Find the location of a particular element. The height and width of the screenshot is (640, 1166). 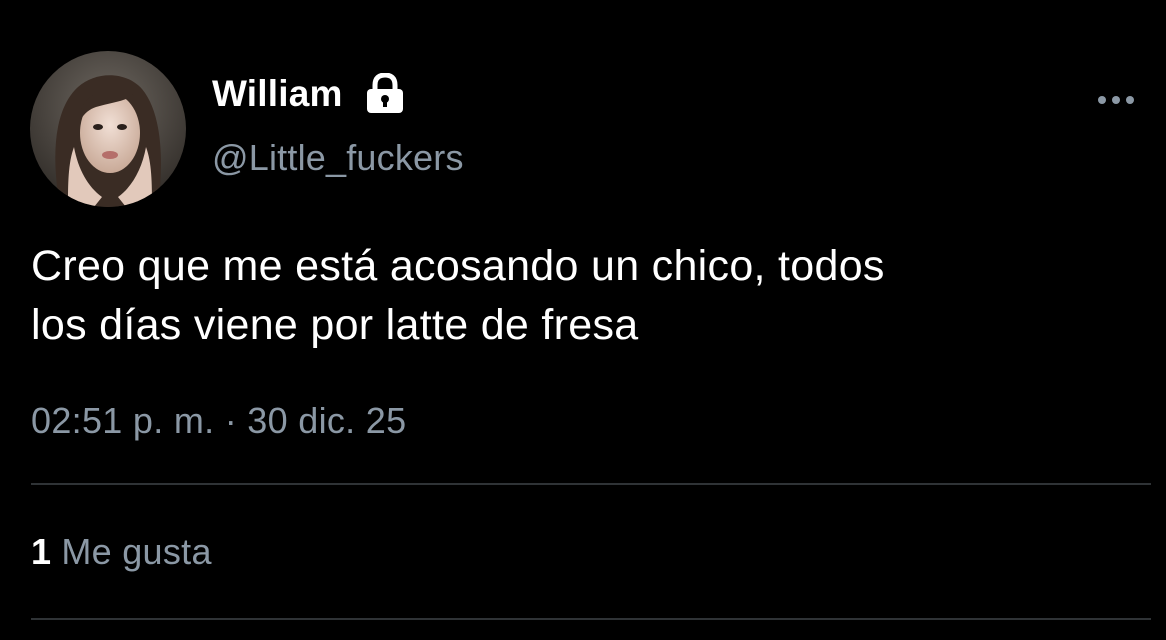

likes-label: Me gusta is located at coordinates (136, 551).